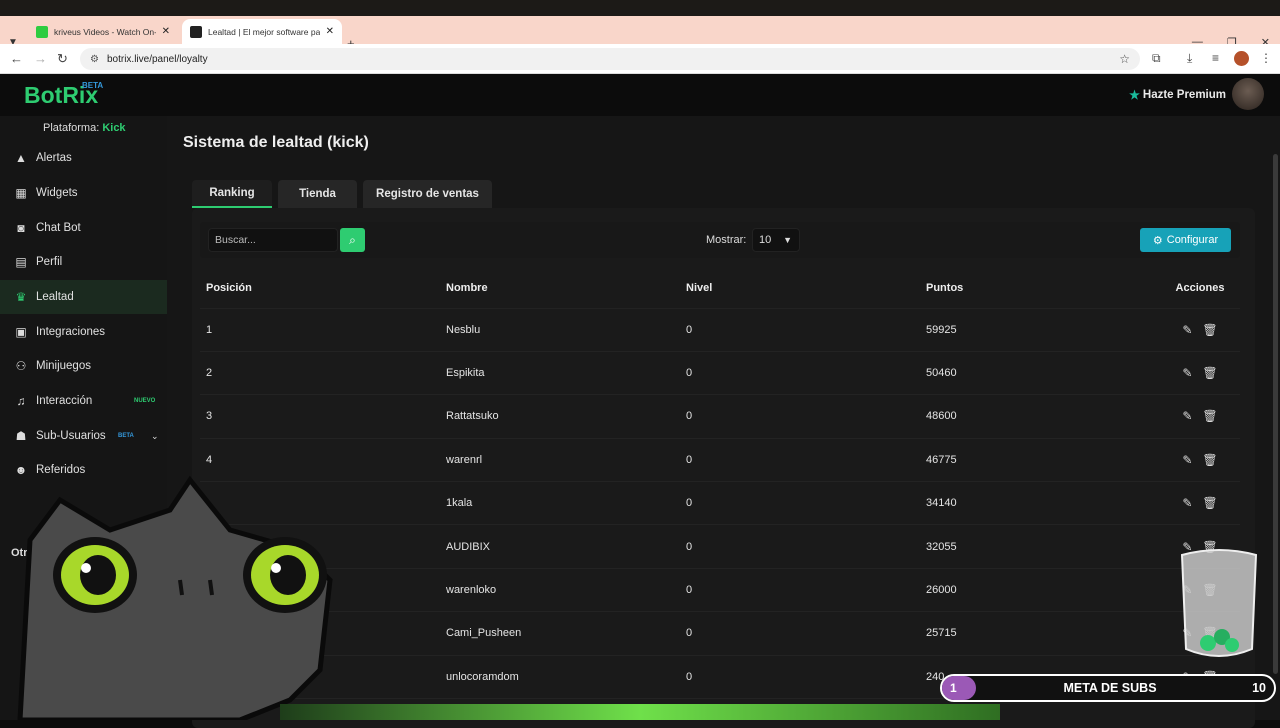 Image resolution: width=1280 pixels, height=728 pixels. I want to click on premium-link: ★ Hazte Premium, so click(1177, 95).